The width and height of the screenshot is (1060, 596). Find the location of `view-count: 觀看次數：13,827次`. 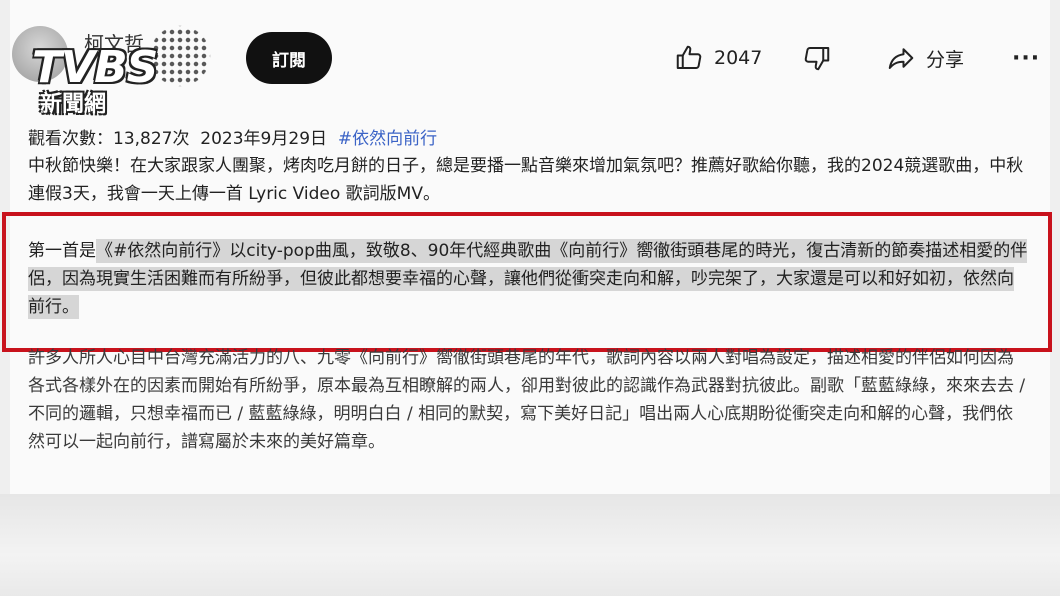

view-count: 觀看次數：13,827次 is located at coordinates (109, 139).